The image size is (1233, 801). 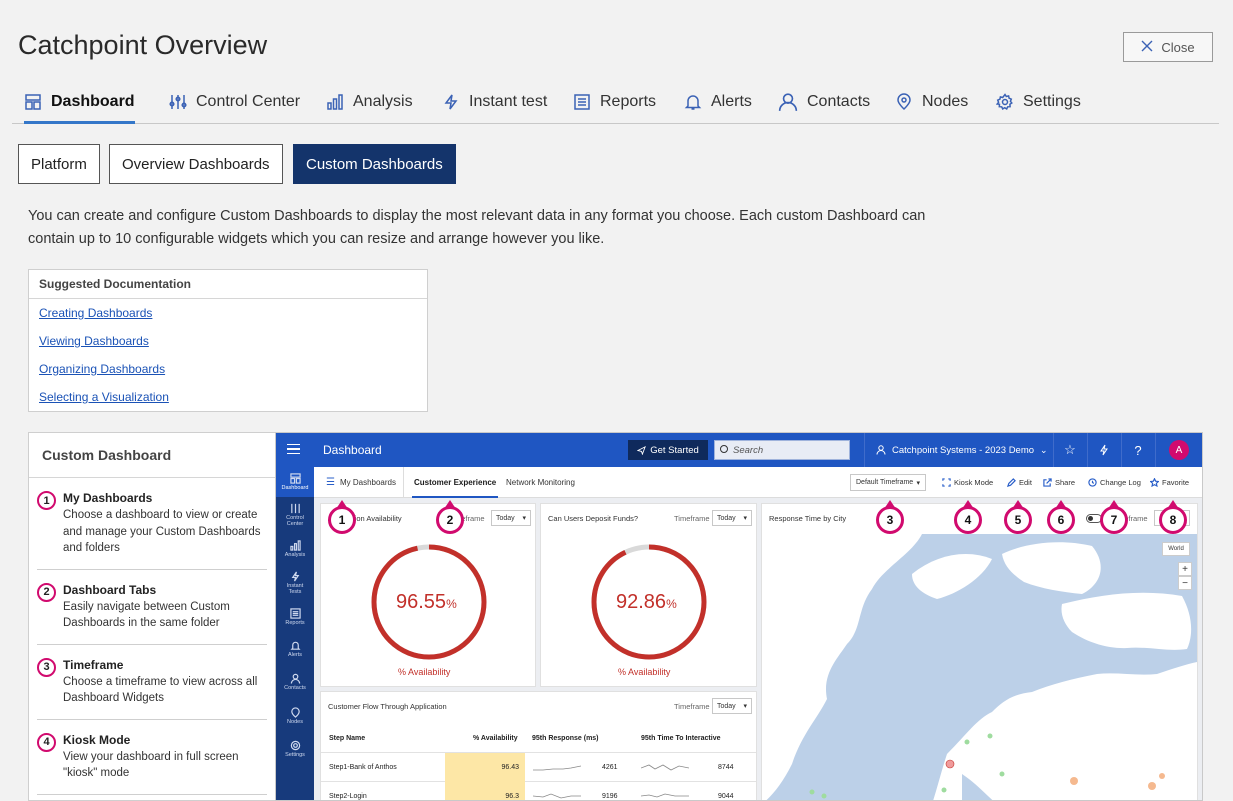 What do you see at coordinates (347, 738) in the screenshot?
I see `col-step-name: Step Name` at bounding box center [347, 738].